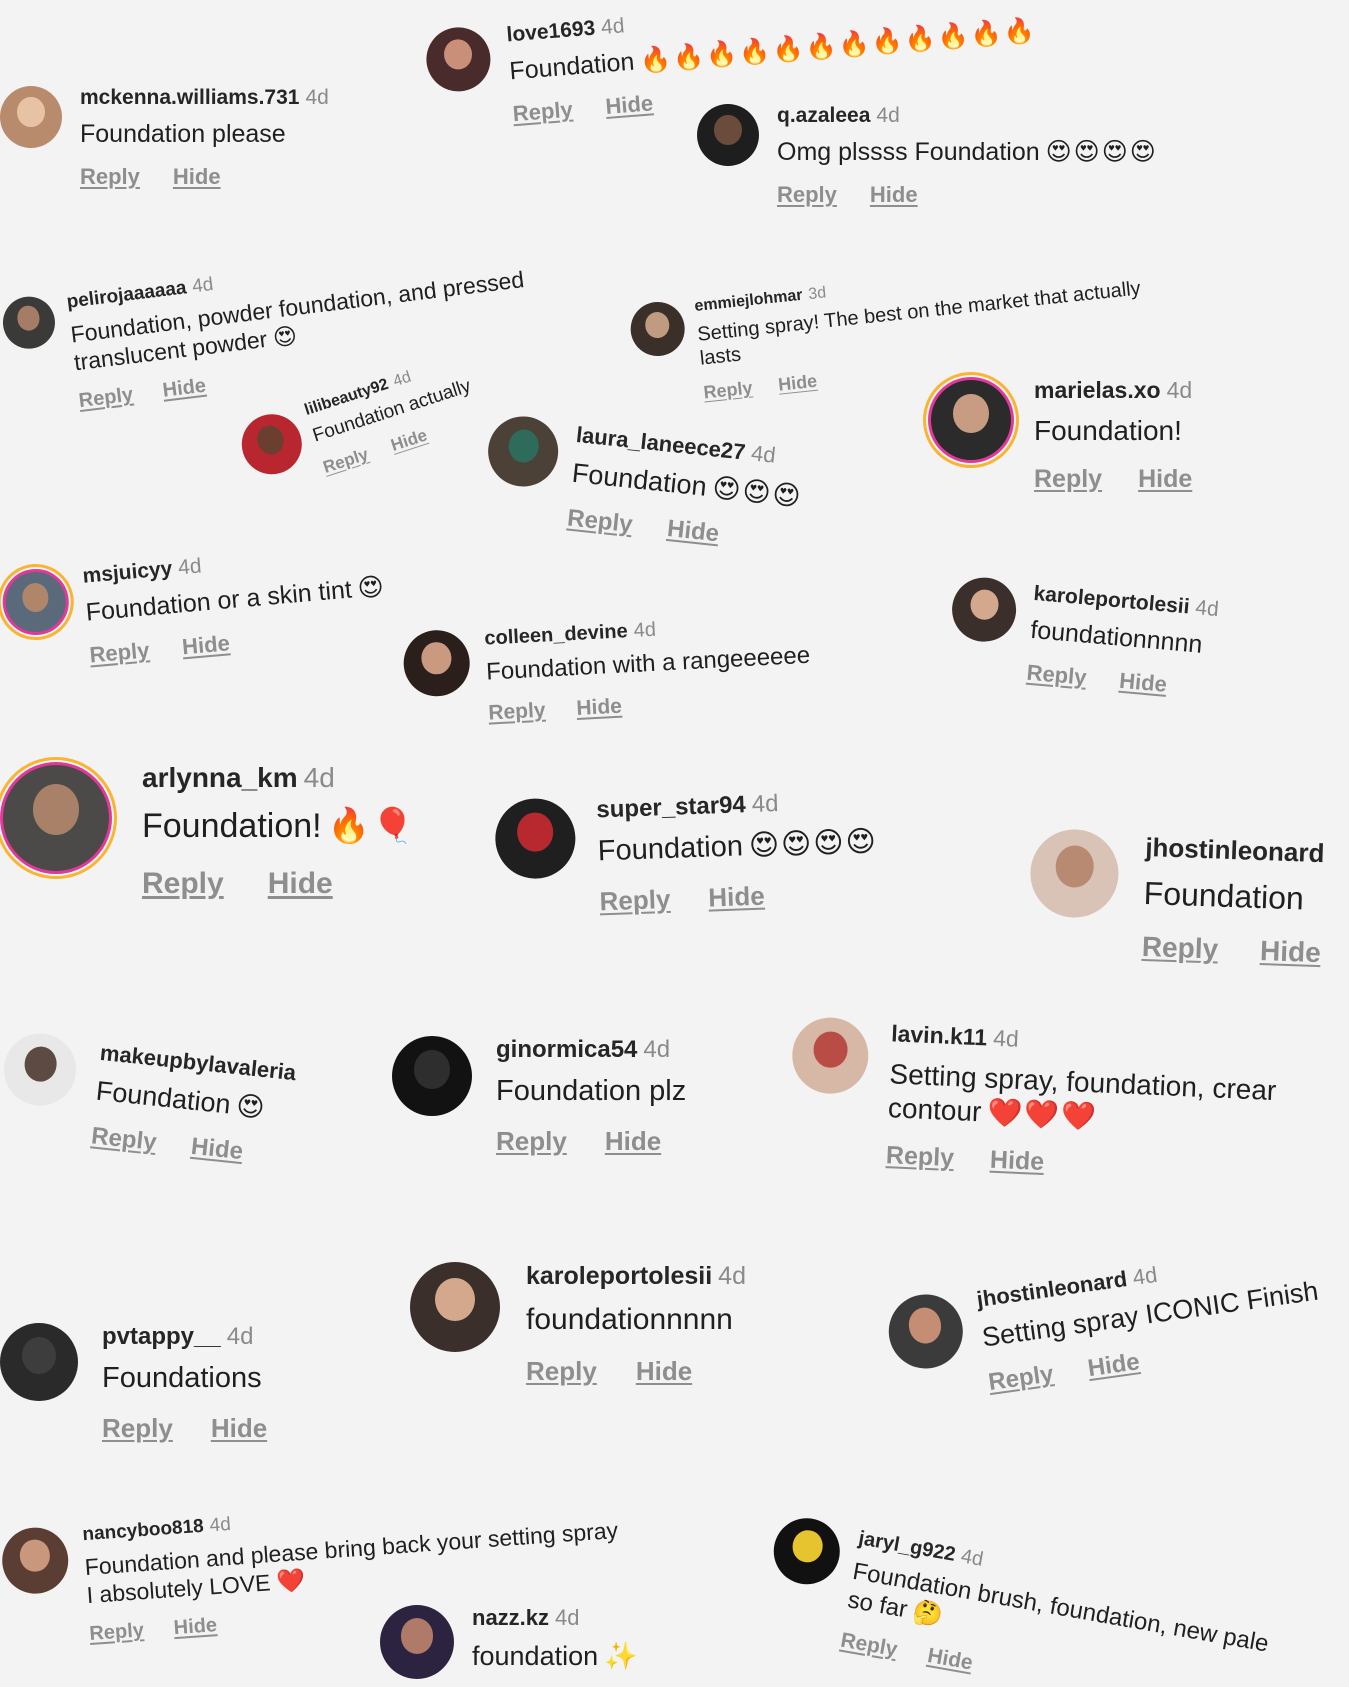 Image resolution: width=1349 pixels, height=1687 pixels. I want to click on username-link: nazz.kz, so click(510, 1618).